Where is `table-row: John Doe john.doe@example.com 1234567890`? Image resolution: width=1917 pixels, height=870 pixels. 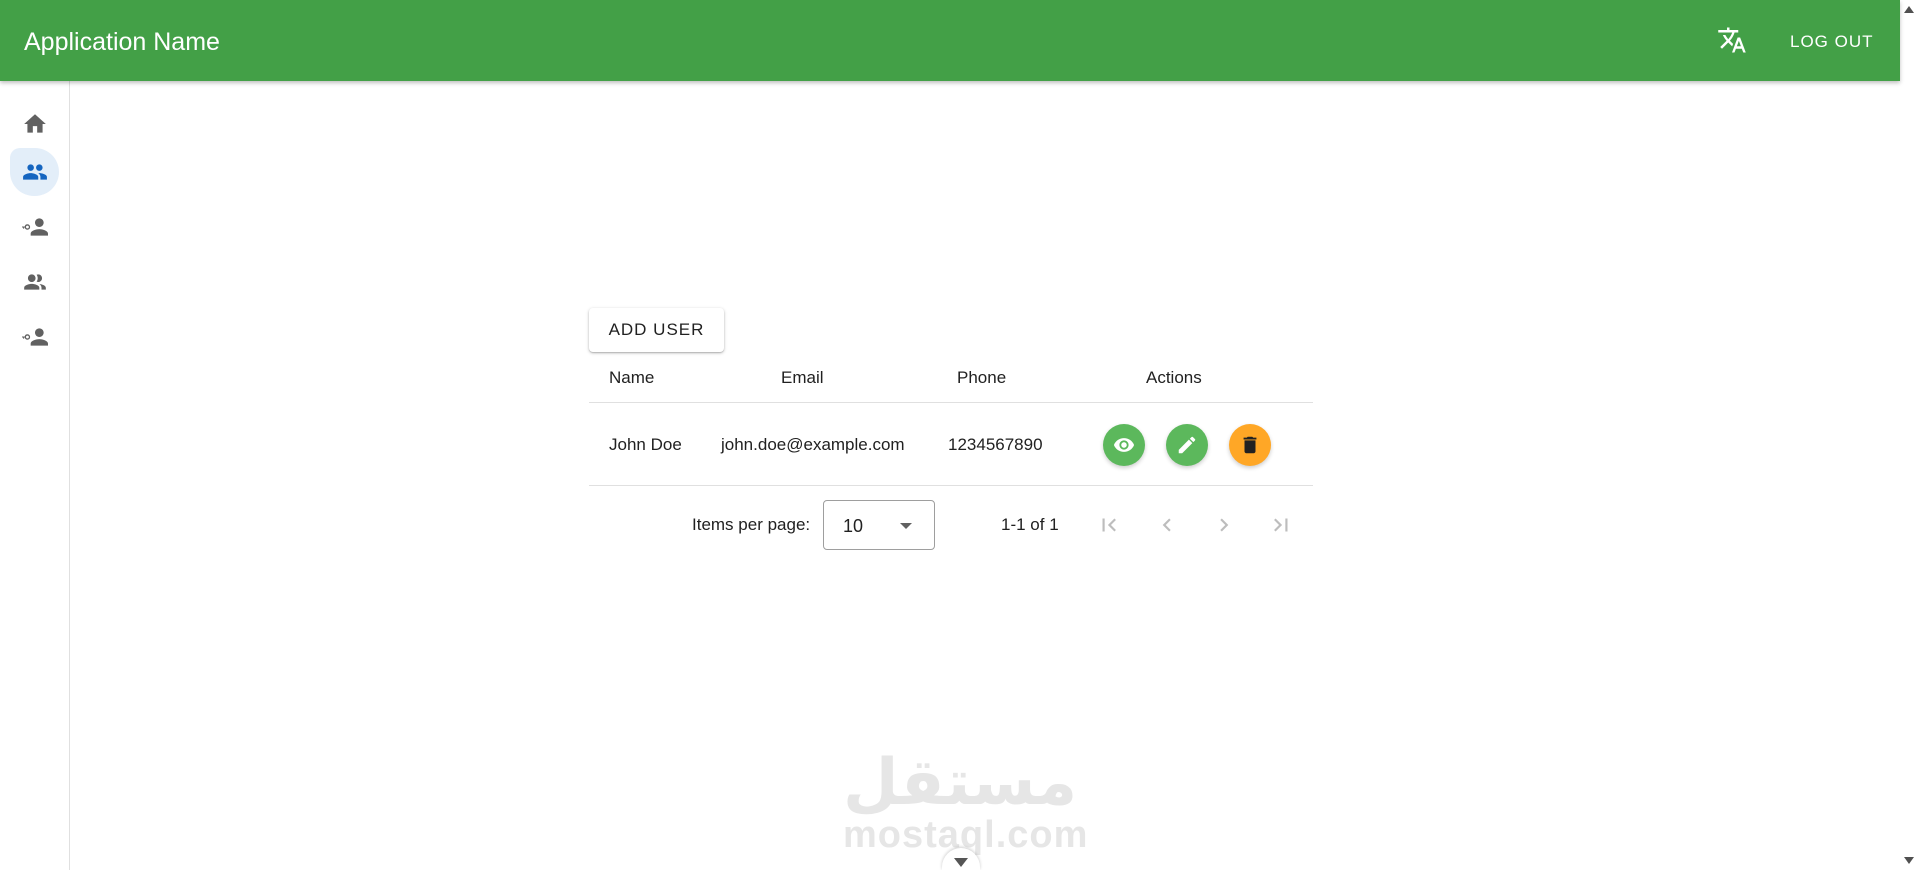
table-row: John Doe john.doe@example.com 1234567890 is located at coordinates (951, 444).